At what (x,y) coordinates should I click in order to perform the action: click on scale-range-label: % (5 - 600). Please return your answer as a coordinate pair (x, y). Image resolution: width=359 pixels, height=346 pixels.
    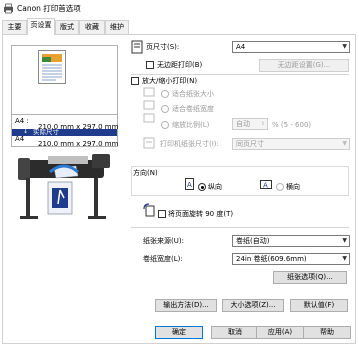
    Looking at the image, I should click on (292, 125).